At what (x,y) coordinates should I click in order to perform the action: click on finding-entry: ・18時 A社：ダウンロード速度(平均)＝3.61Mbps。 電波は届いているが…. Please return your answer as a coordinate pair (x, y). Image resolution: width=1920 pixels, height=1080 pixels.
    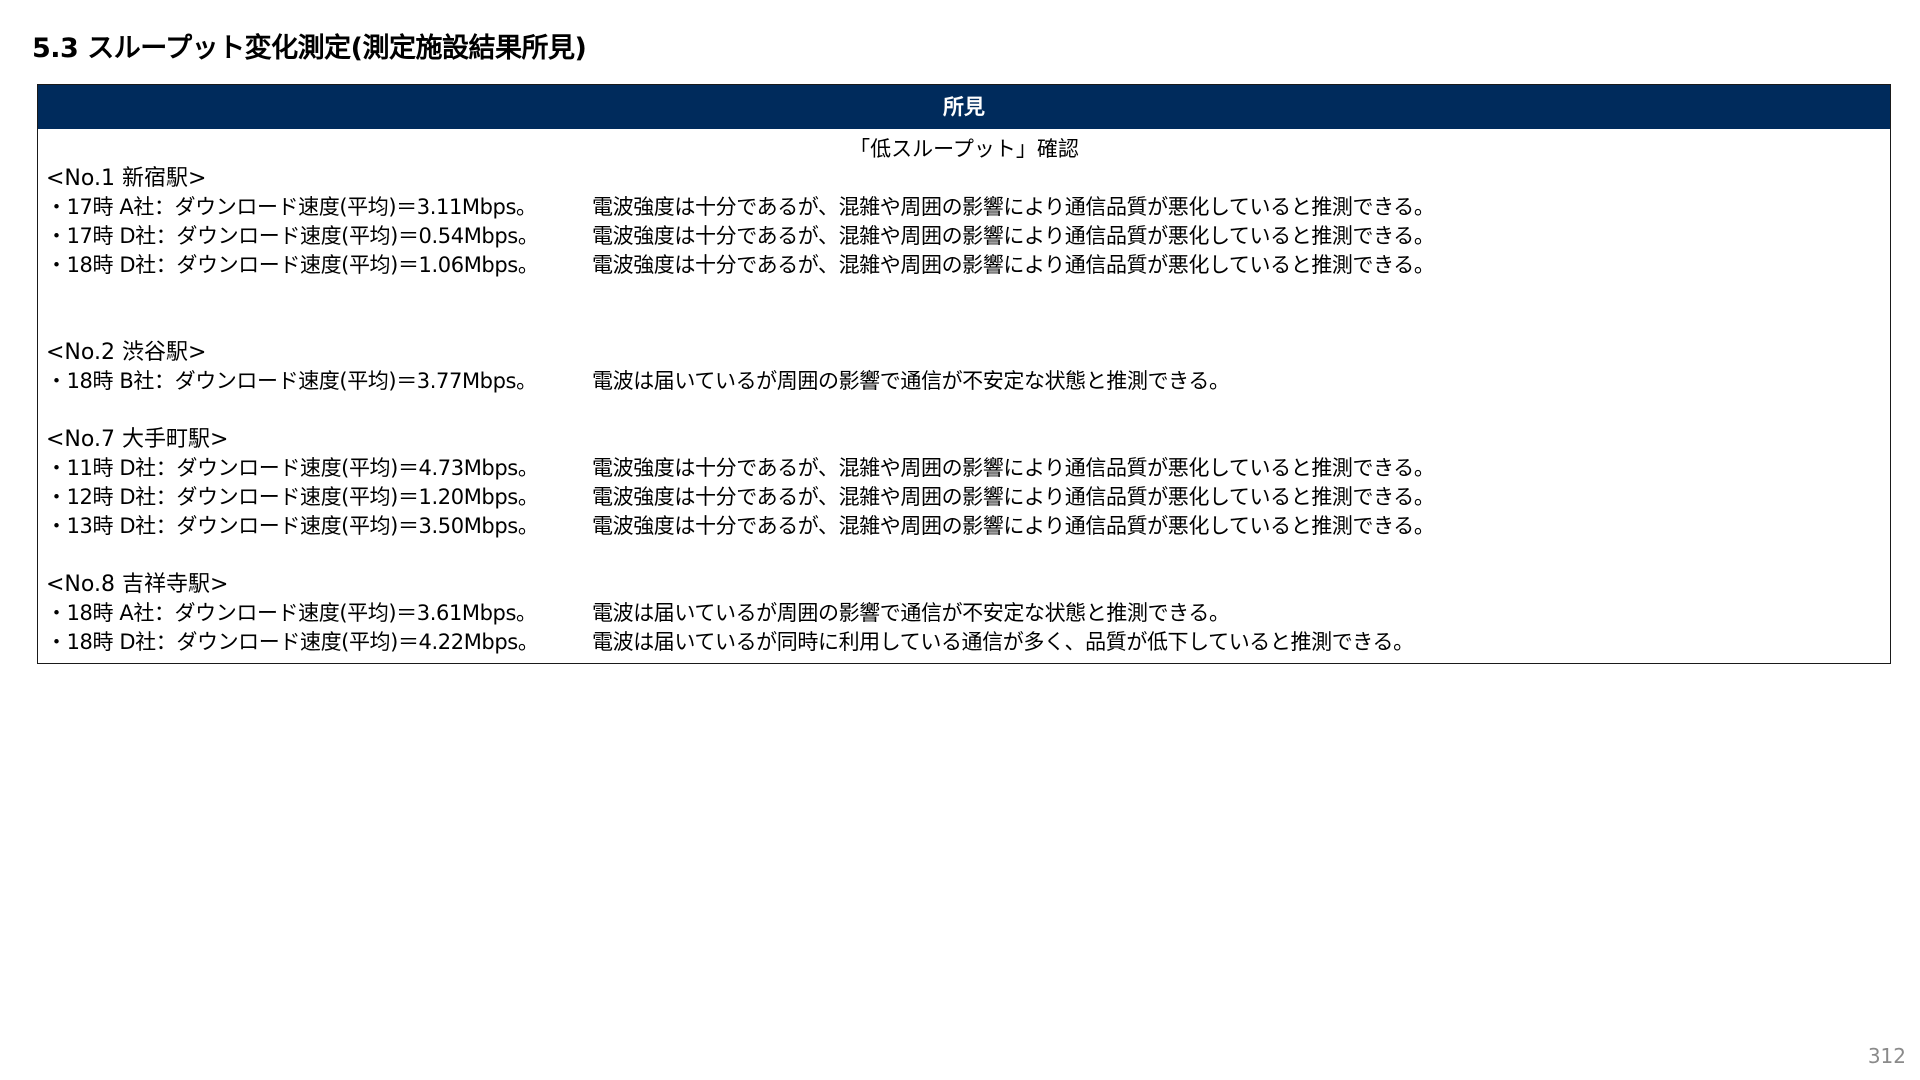
    Looking at the image, I should click on (964, 613).